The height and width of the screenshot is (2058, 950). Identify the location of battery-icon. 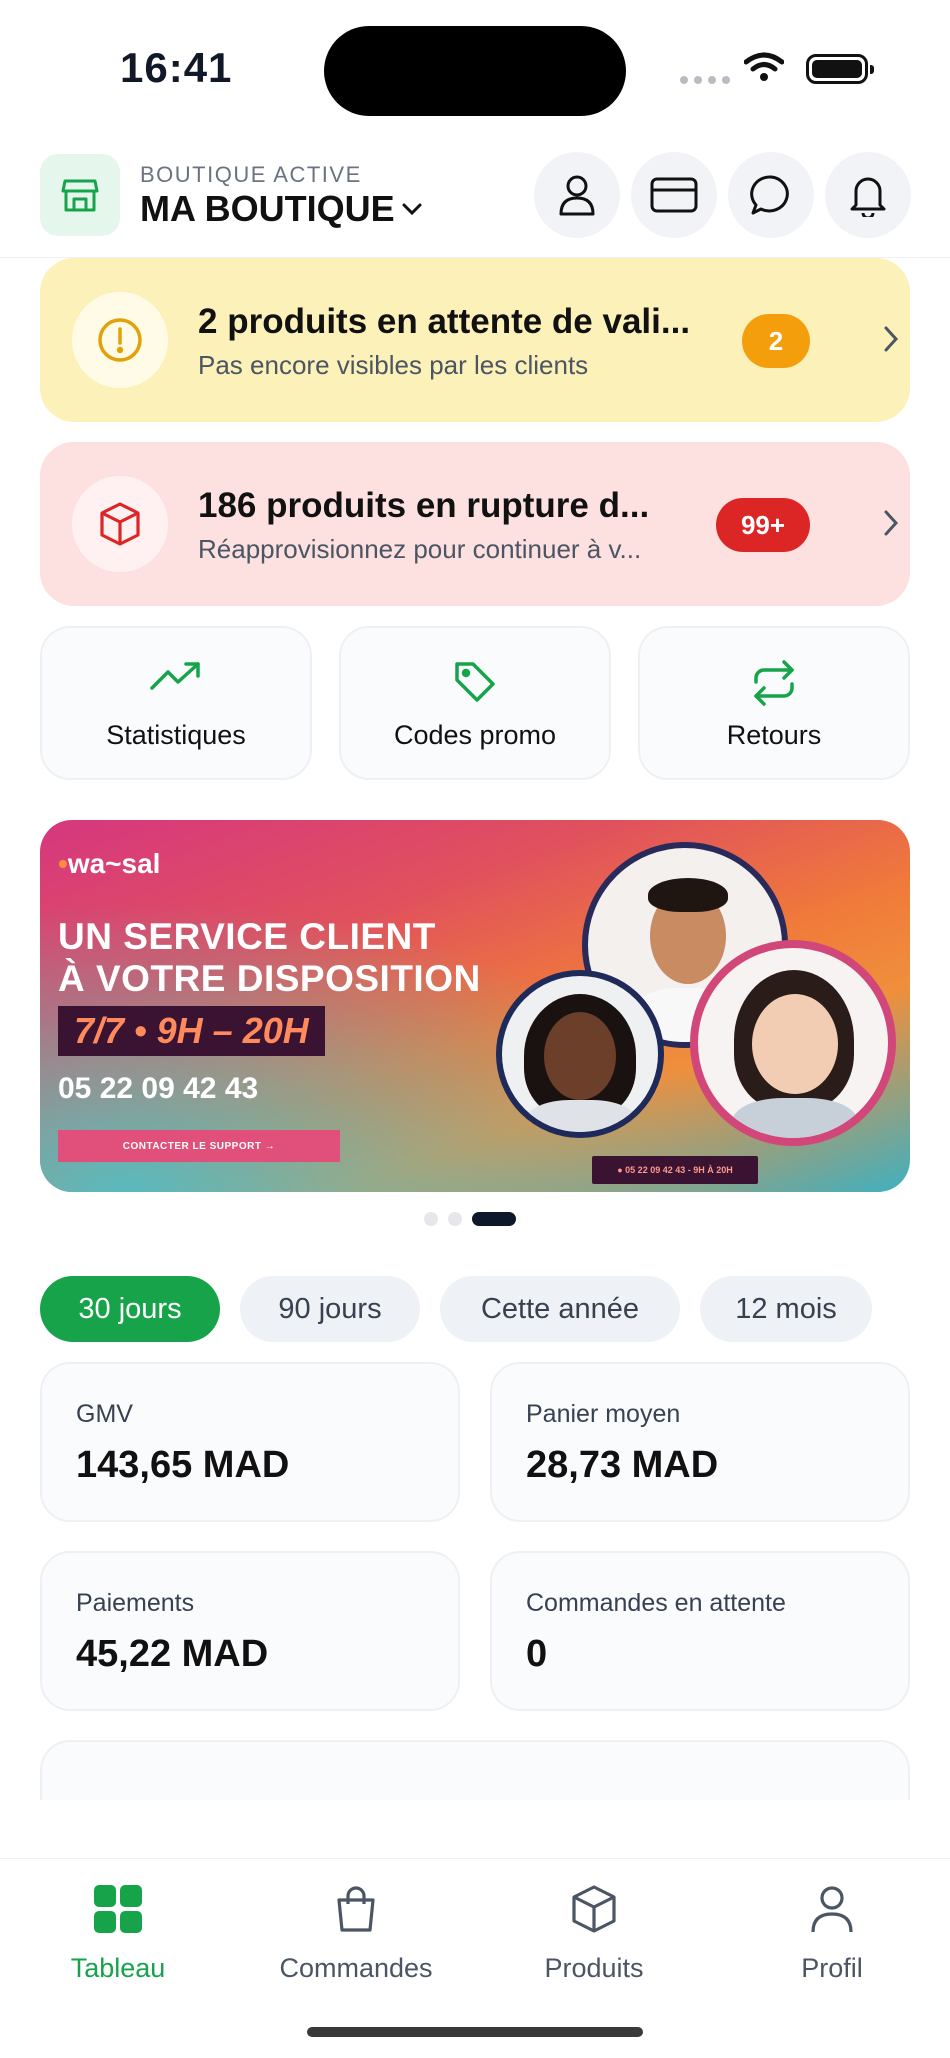
(840, 69).